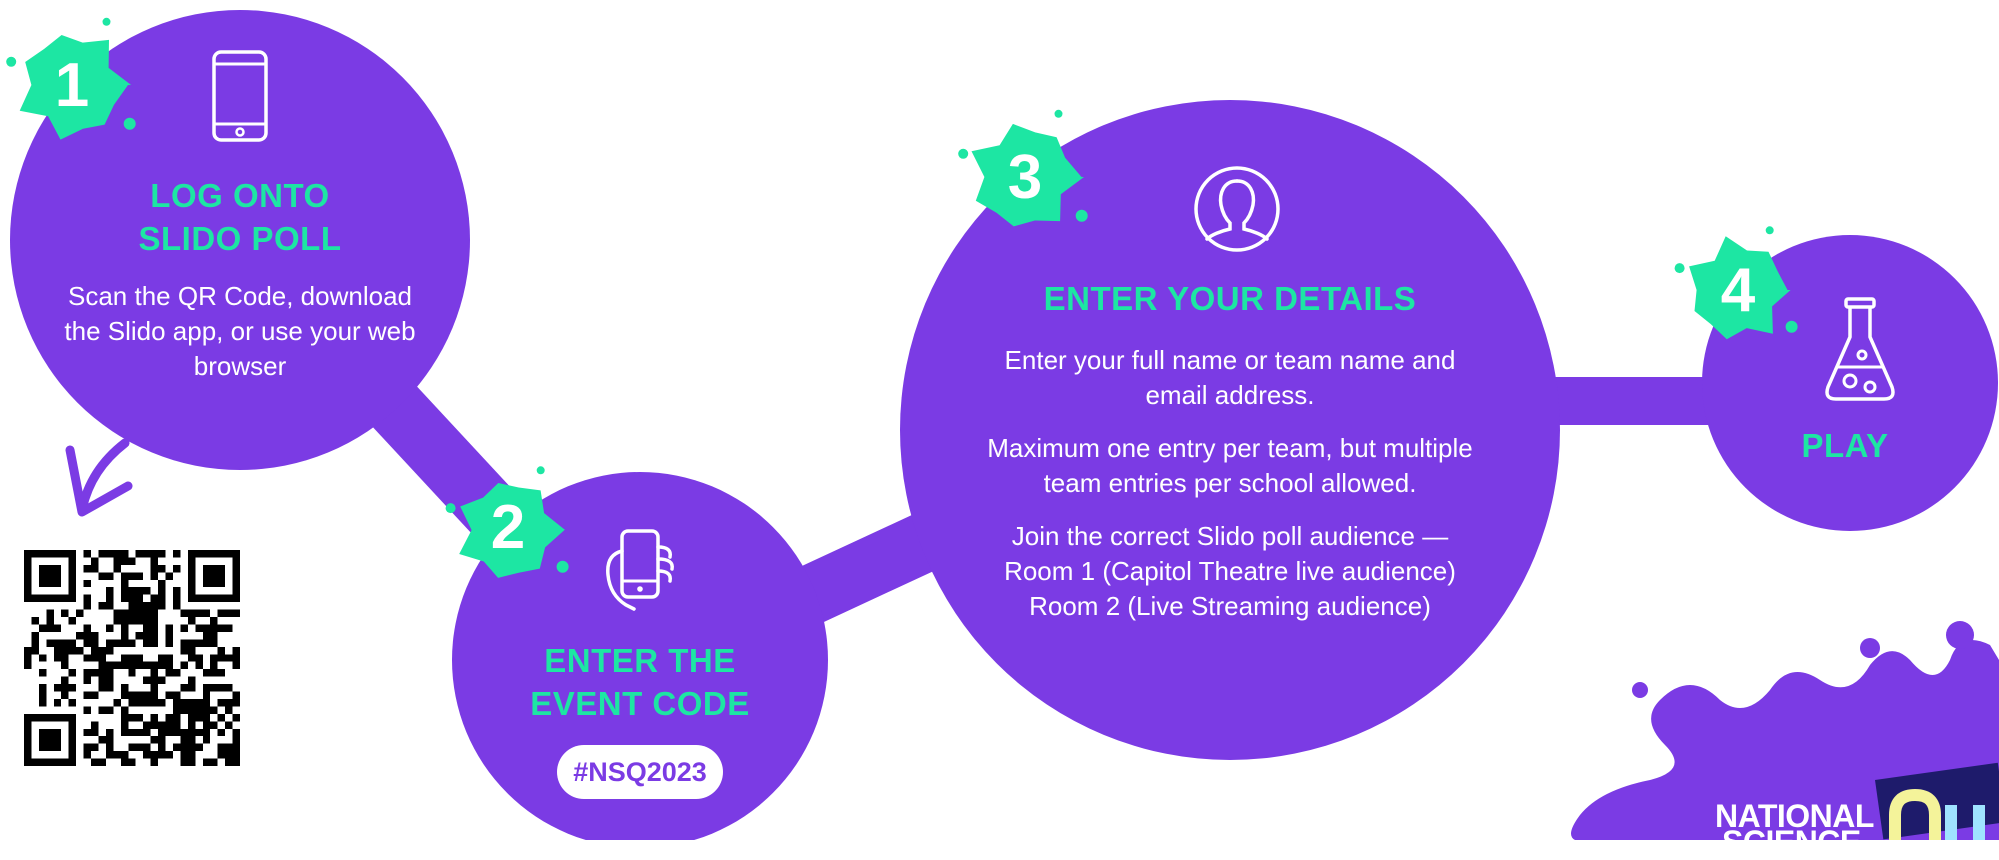  What do you see at coordinates (240, 238) in the screenshot?
I see `step1-title-line2: SLIDO POLL` at bounding box center [240, 238].